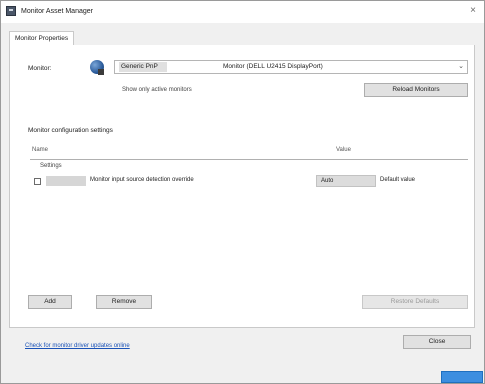 This screenshot has height=384, width=485. Describe the element at coordinates (11, 11) in the screenshot. I see `app-icon` at that location.